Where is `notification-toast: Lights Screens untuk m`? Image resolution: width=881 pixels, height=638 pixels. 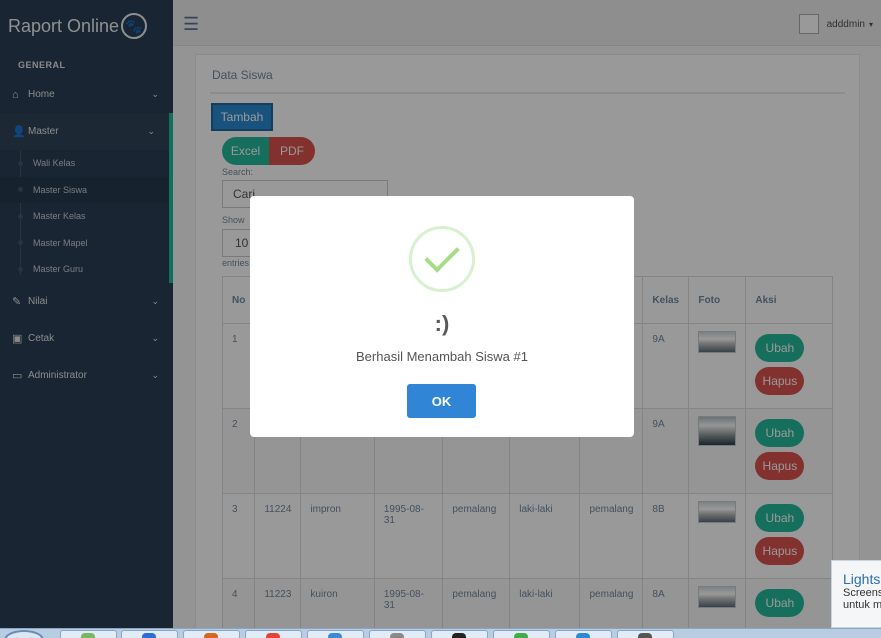
notification-toast: Lights Screens untuk m is located at coordinates (856, 594).